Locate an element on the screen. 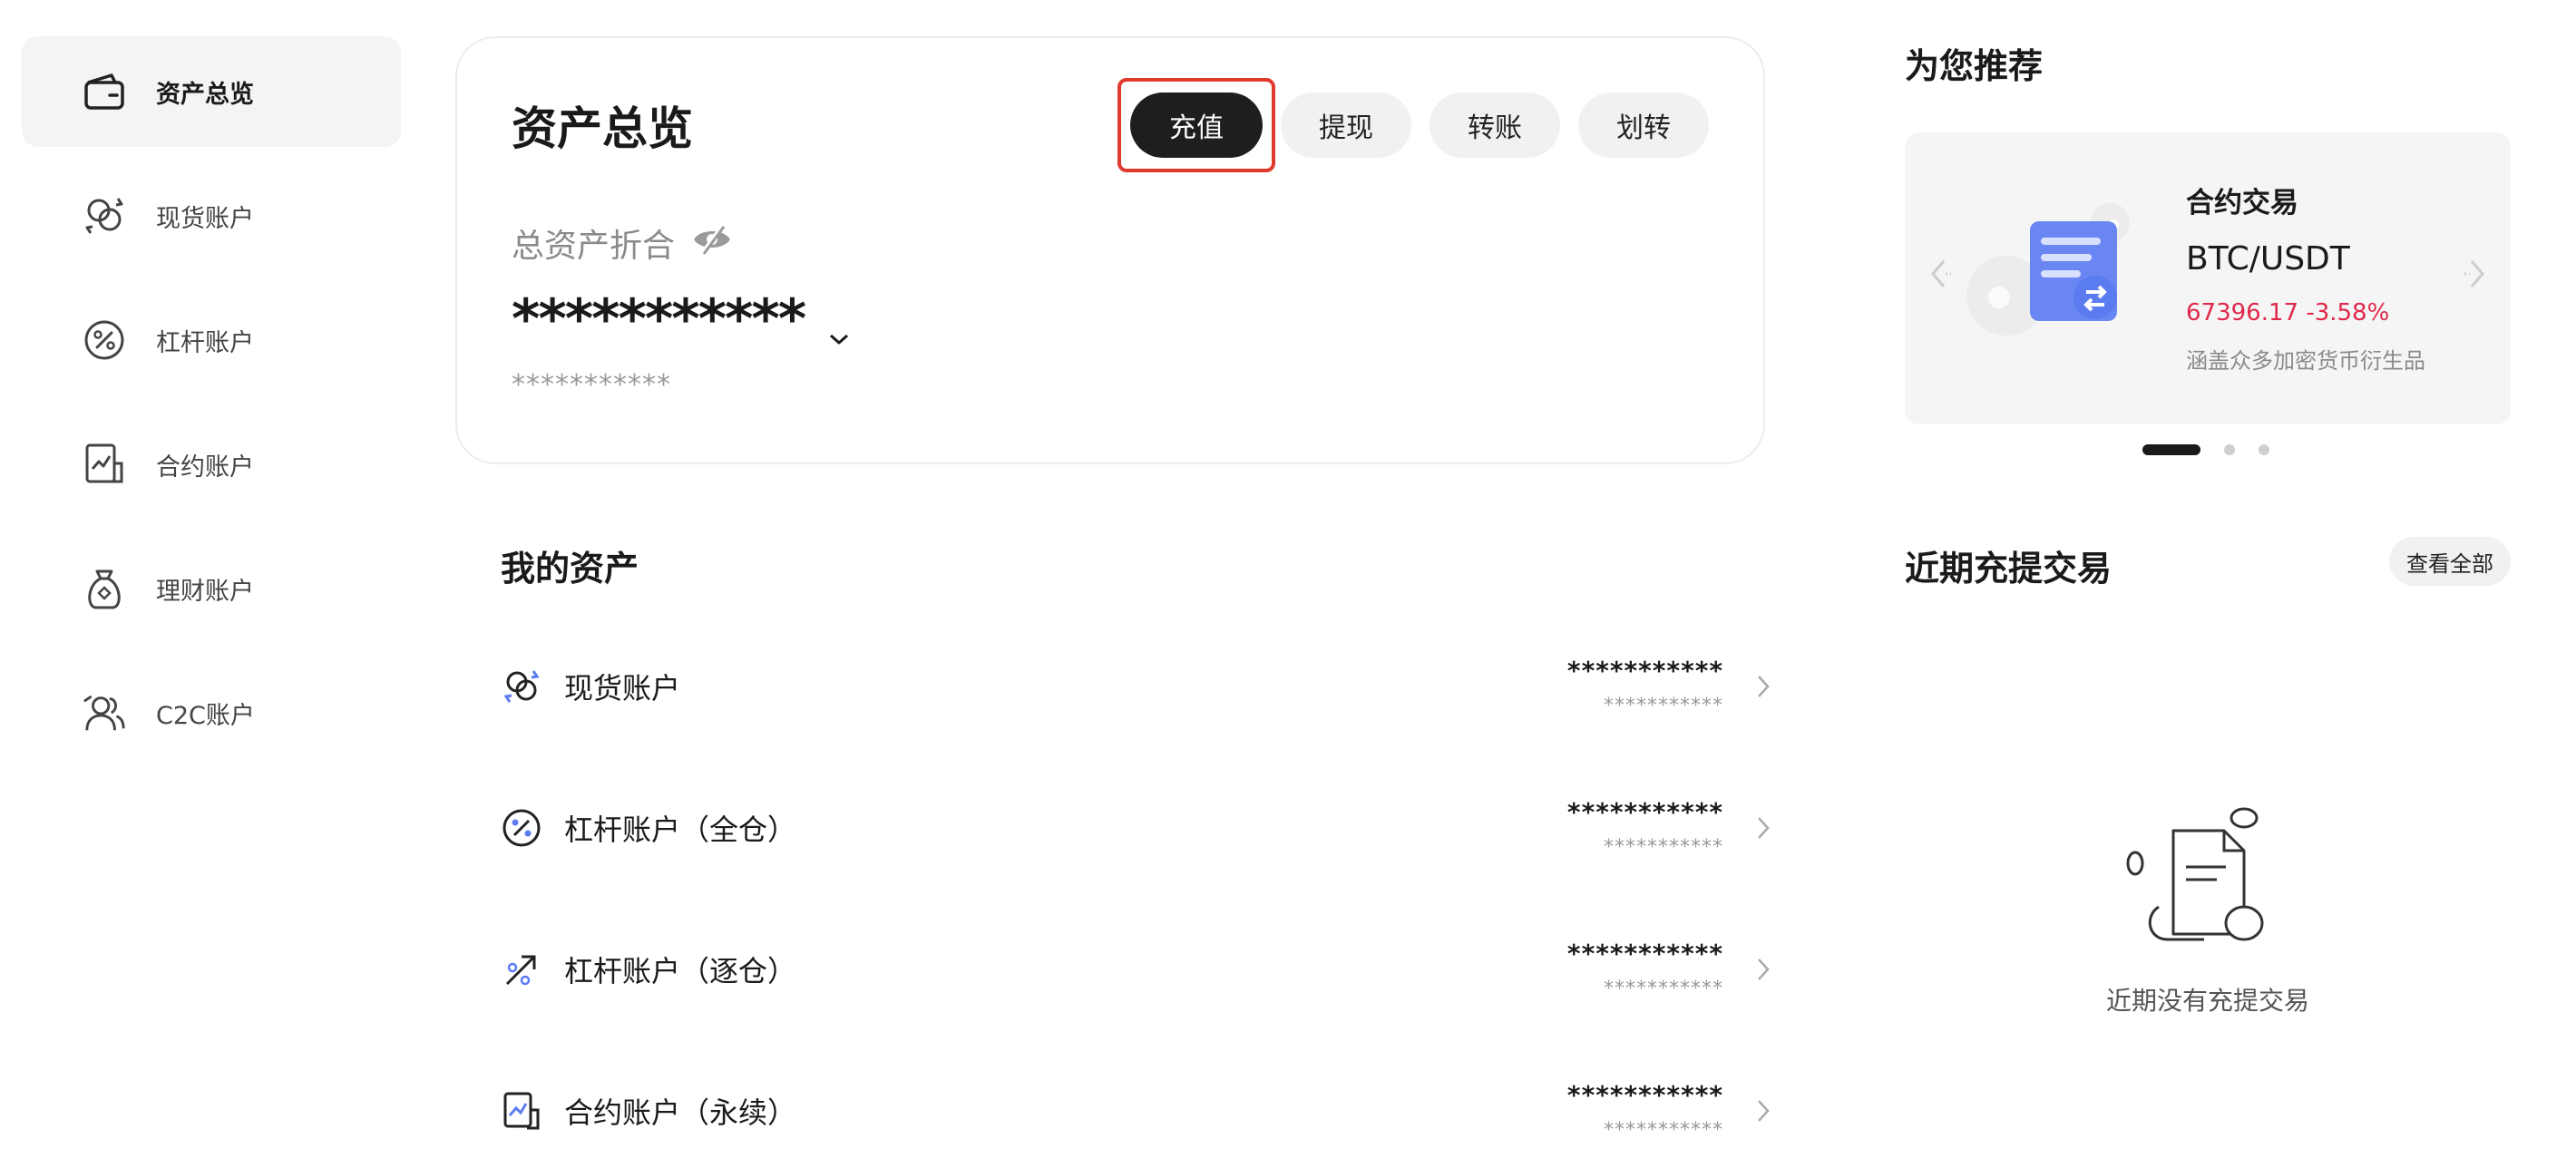 The height and width of the screenshot is (1168, 2576). futures-trading-illustration-icon is located at coordinates (2045, 277).